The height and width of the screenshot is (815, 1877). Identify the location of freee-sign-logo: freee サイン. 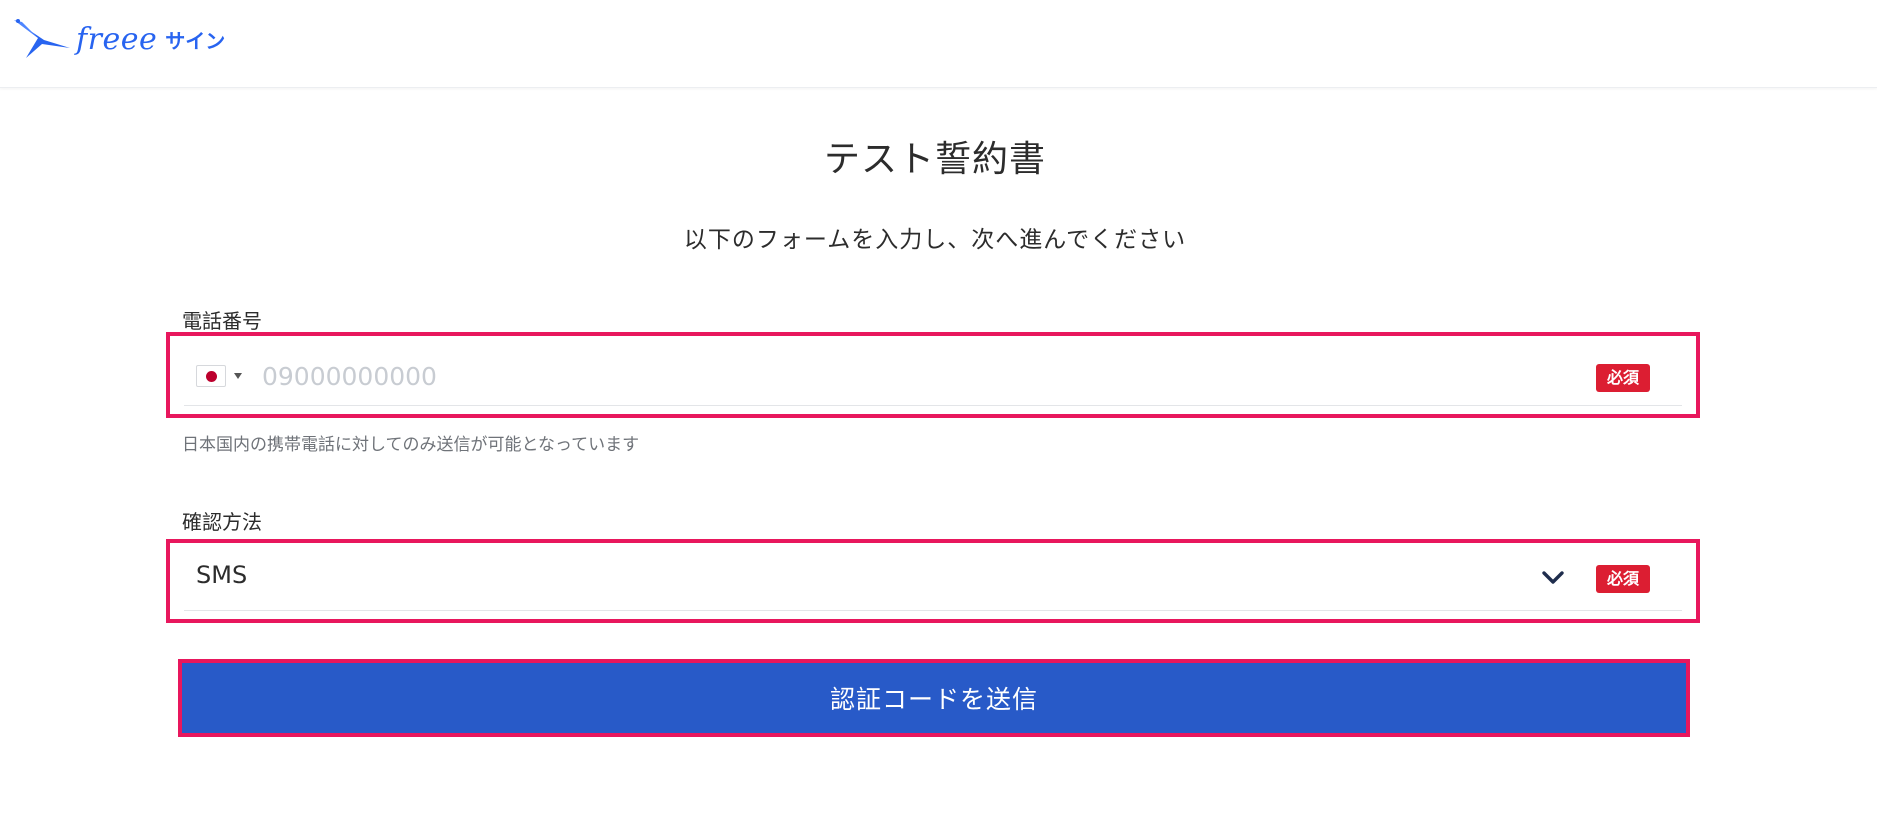
(118, 39).